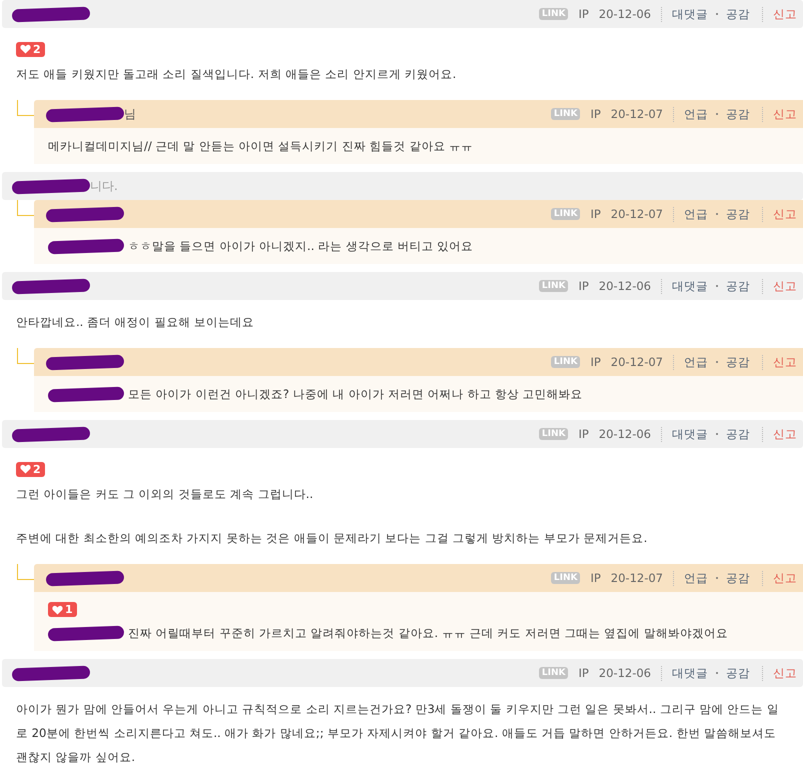 This screenshot has width=803, height=779. Describe the element at coordinates (104, 186) in the screenshot. I see `deleted-notice: 니다.` at that location.